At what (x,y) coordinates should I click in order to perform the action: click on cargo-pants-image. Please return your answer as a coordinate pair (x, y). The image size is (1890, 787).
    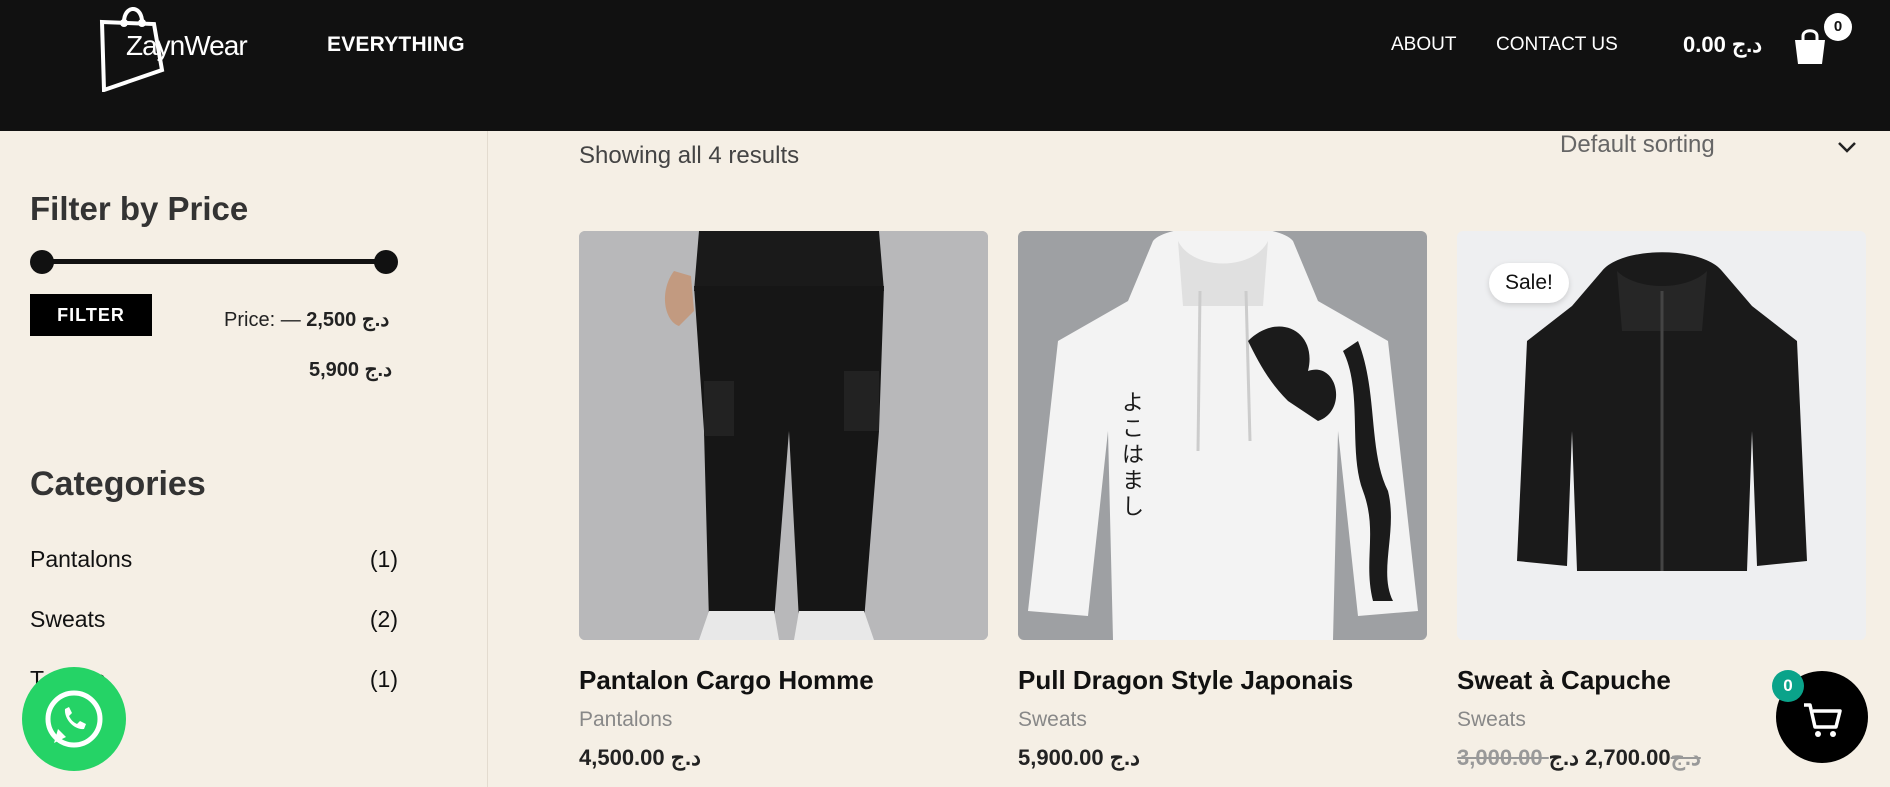
    Looking at the image, I should click on (783, 435).